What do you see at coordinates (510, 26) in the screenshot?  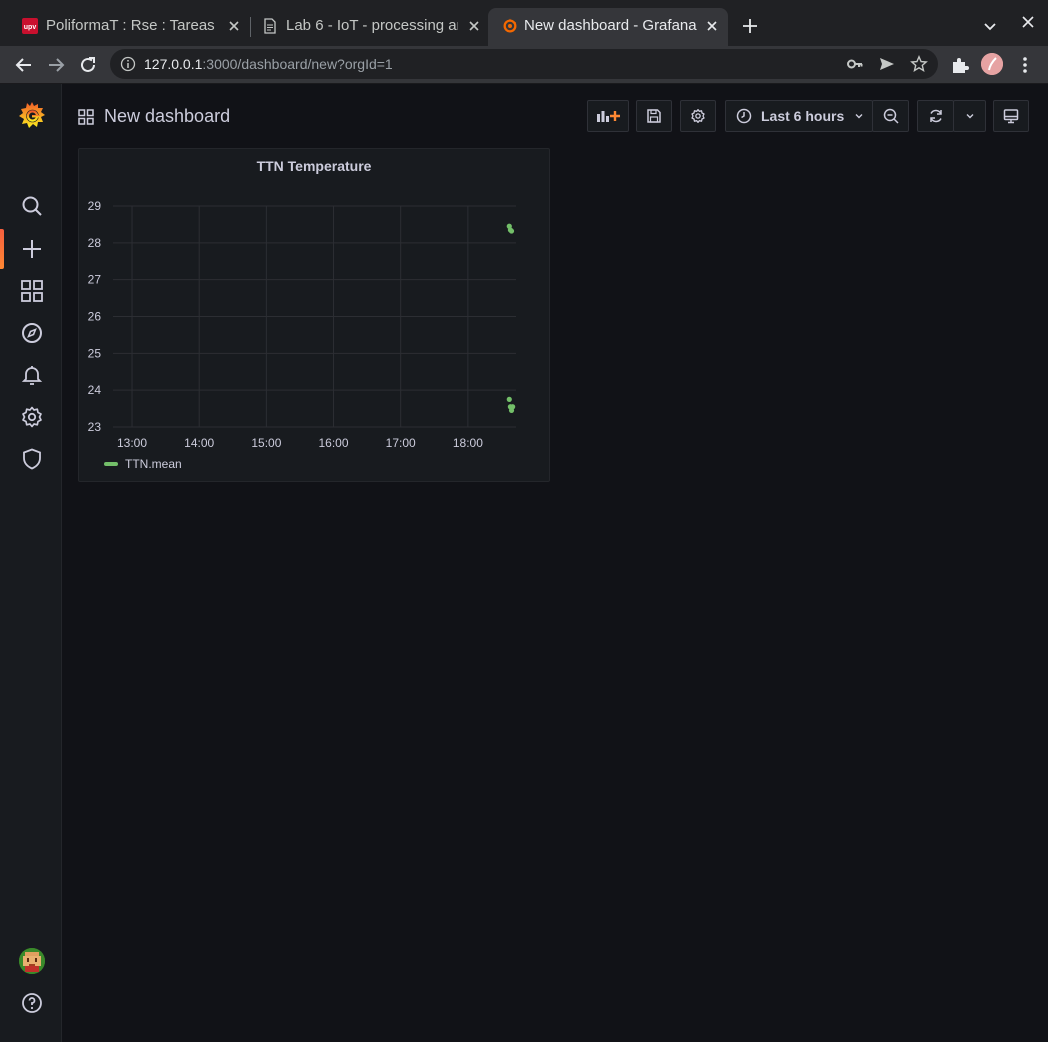 I see `grafana-favicon` at bounding box center [510, 26].